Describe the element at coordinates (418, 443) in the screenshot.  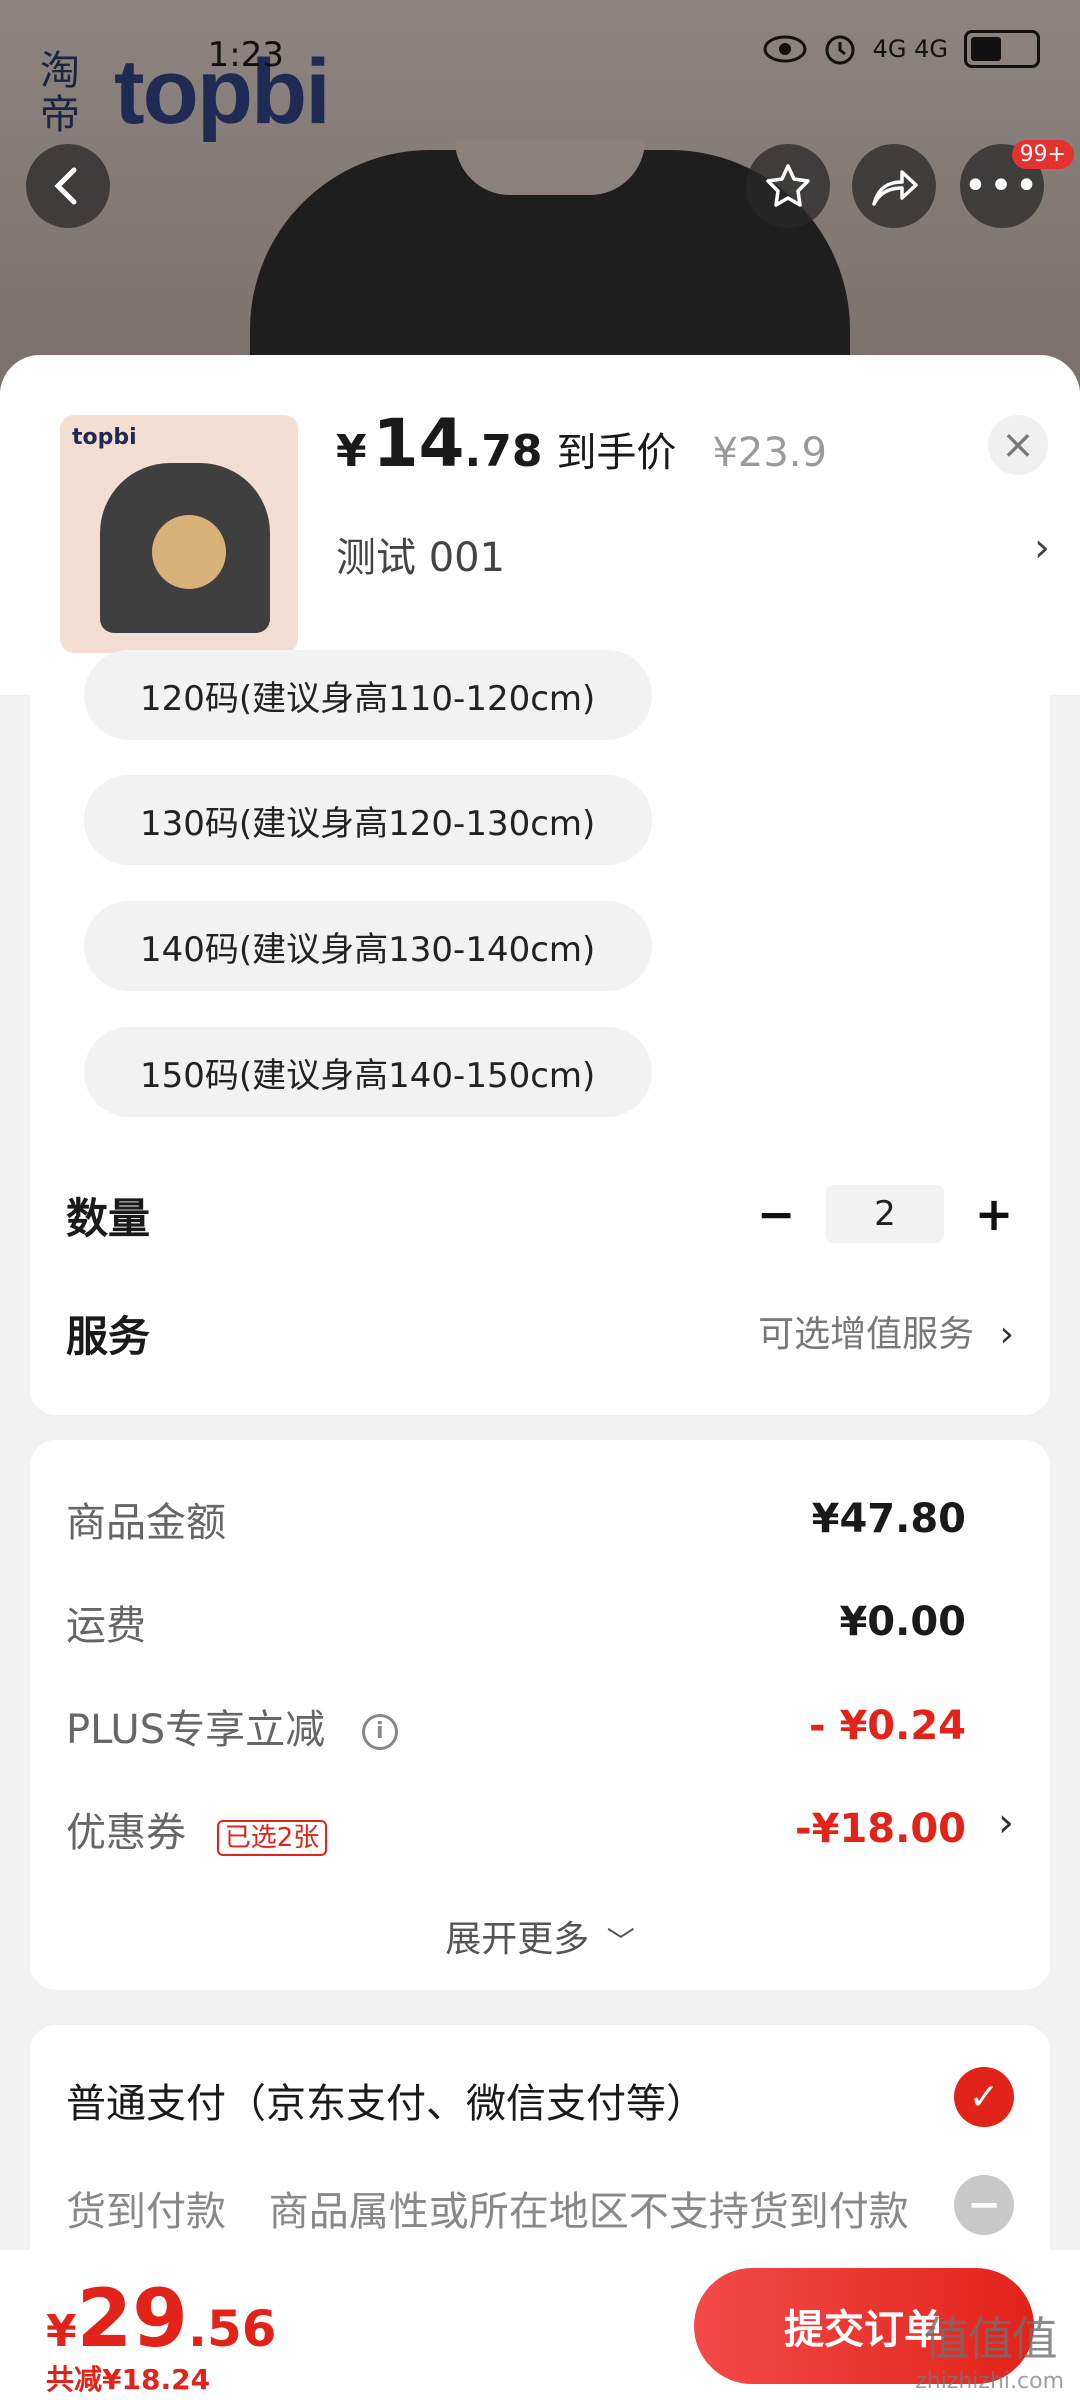
I see `price-integer: 14` at that location.